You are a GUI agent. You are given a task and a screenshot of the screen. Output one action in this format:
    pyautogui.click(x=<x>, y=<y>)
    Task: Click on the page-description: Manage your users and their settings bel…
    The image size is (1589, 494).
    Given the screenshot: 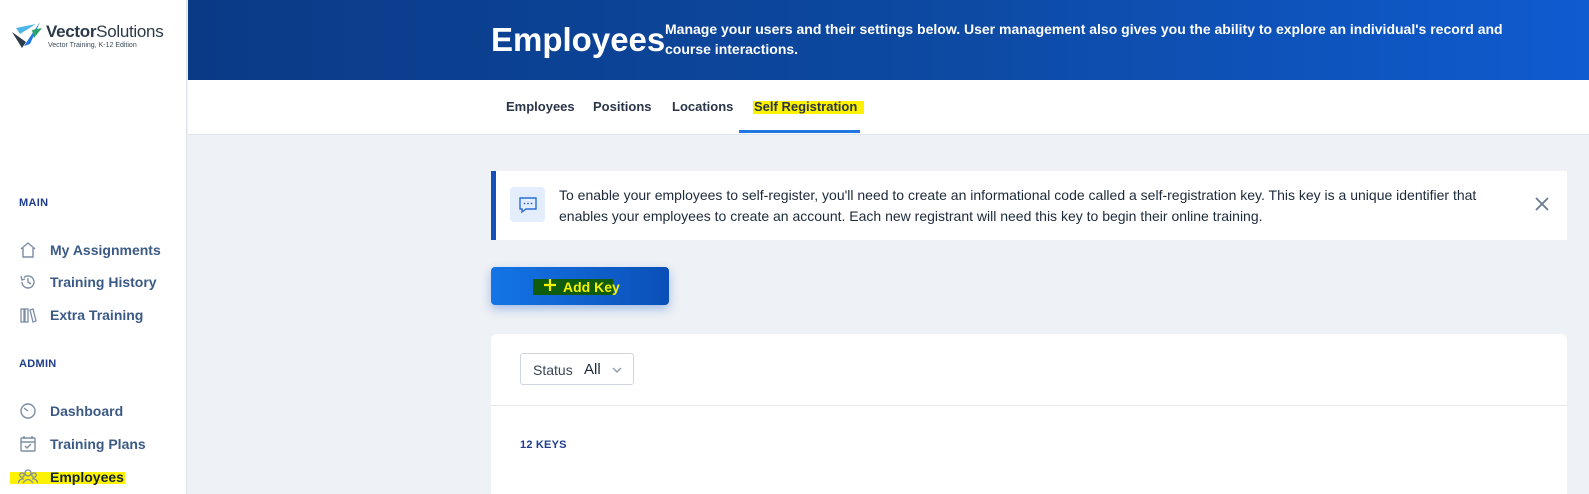 What is the action you would take?
    pyautogui.click(x=1084, y=39)
    